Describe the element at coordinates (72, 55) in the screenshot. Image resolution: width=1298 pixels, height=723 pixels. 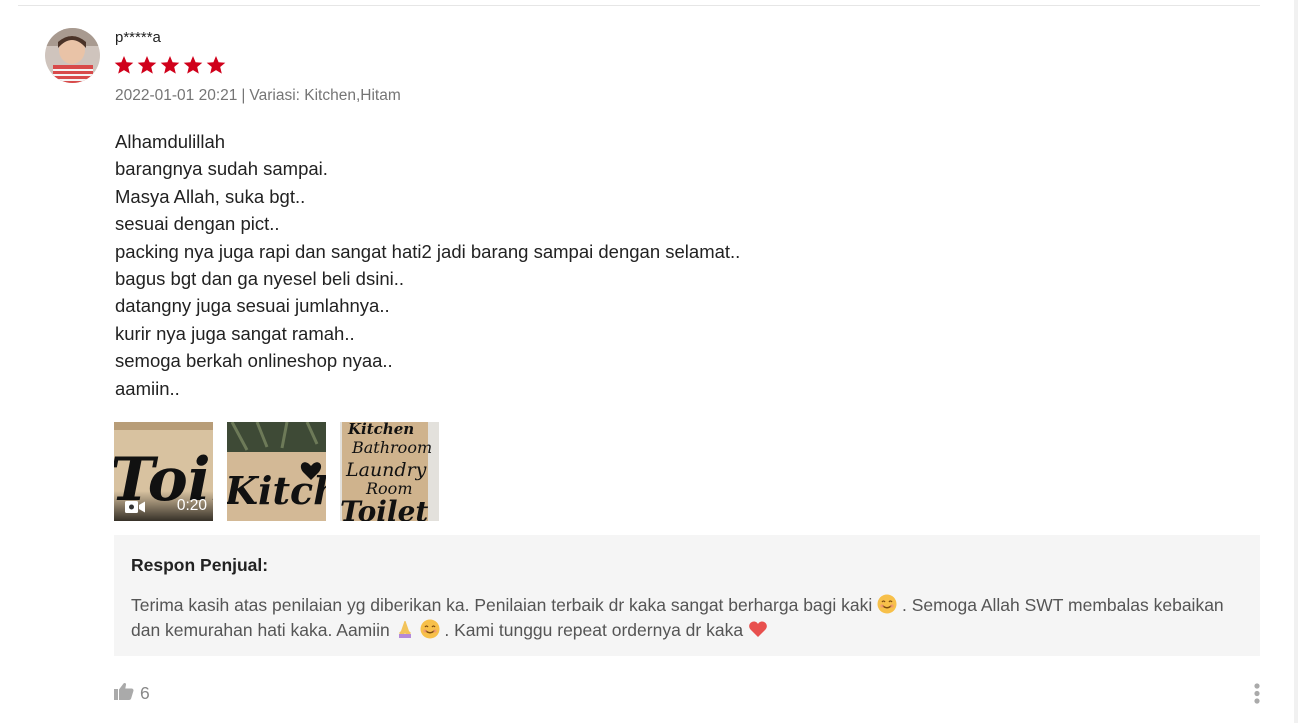
I see `avatar` at that location.